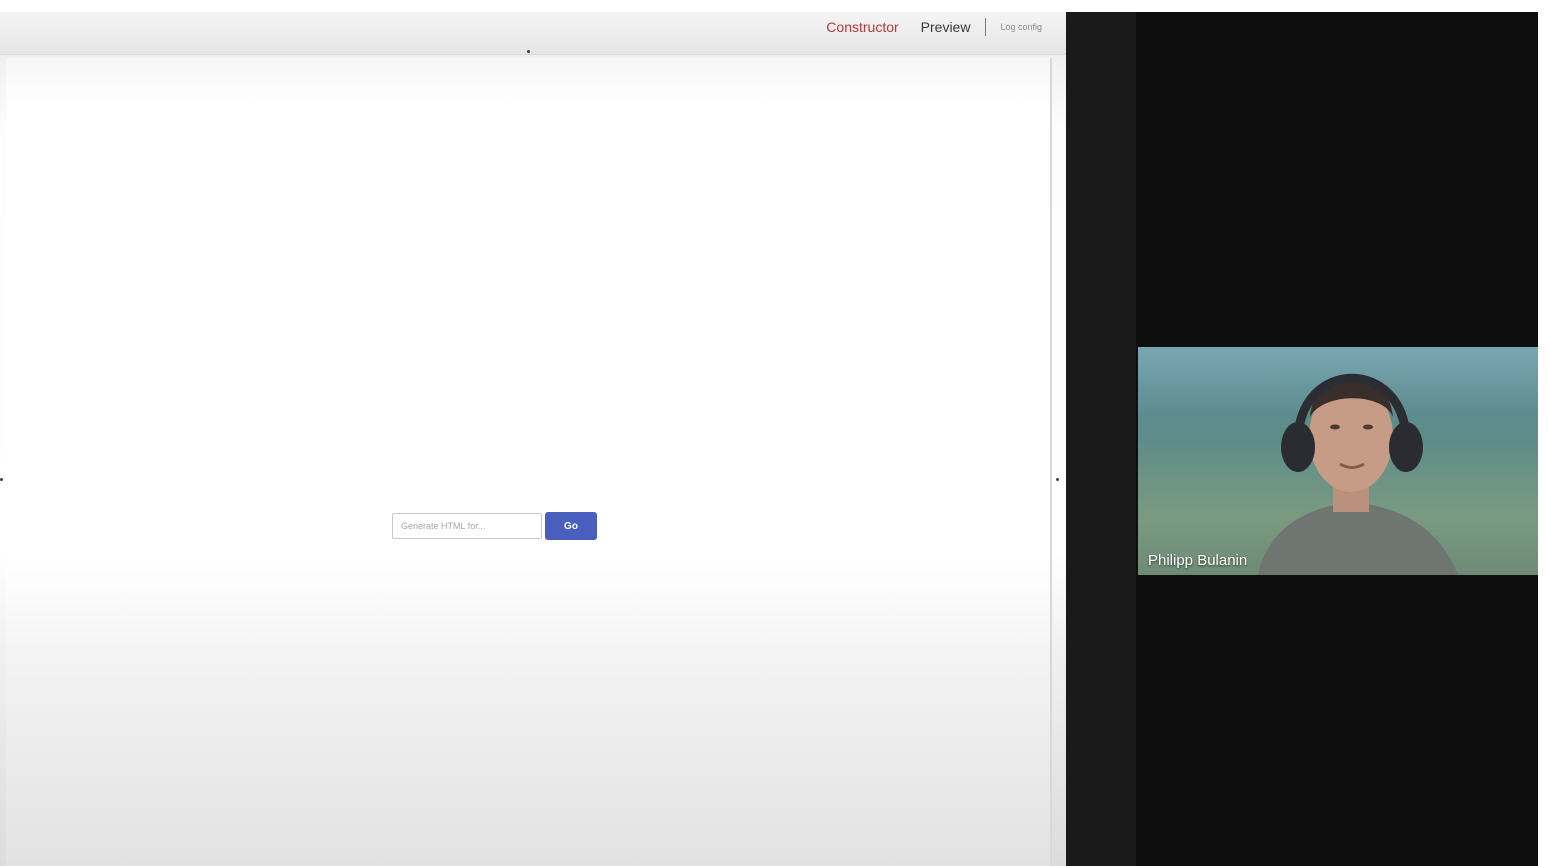 Image resolution: width=1548 pixels, height=866 pixels. I want to click on generate-html-input, so click(467, 526).